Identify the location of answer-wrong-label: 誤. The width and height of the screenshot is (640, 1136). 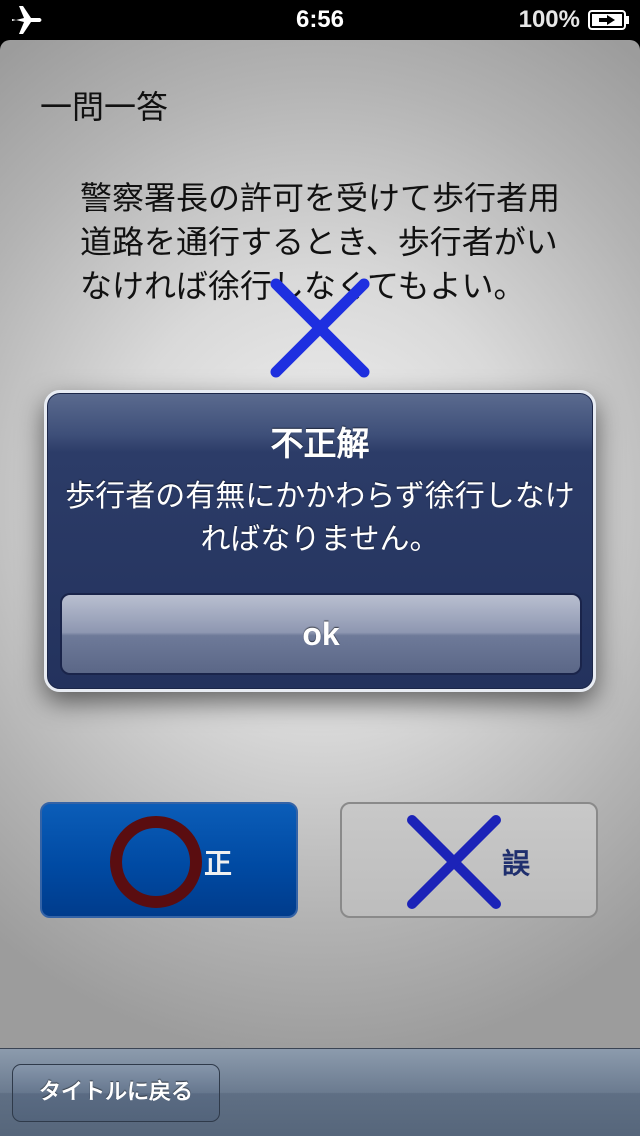
(516, 863).